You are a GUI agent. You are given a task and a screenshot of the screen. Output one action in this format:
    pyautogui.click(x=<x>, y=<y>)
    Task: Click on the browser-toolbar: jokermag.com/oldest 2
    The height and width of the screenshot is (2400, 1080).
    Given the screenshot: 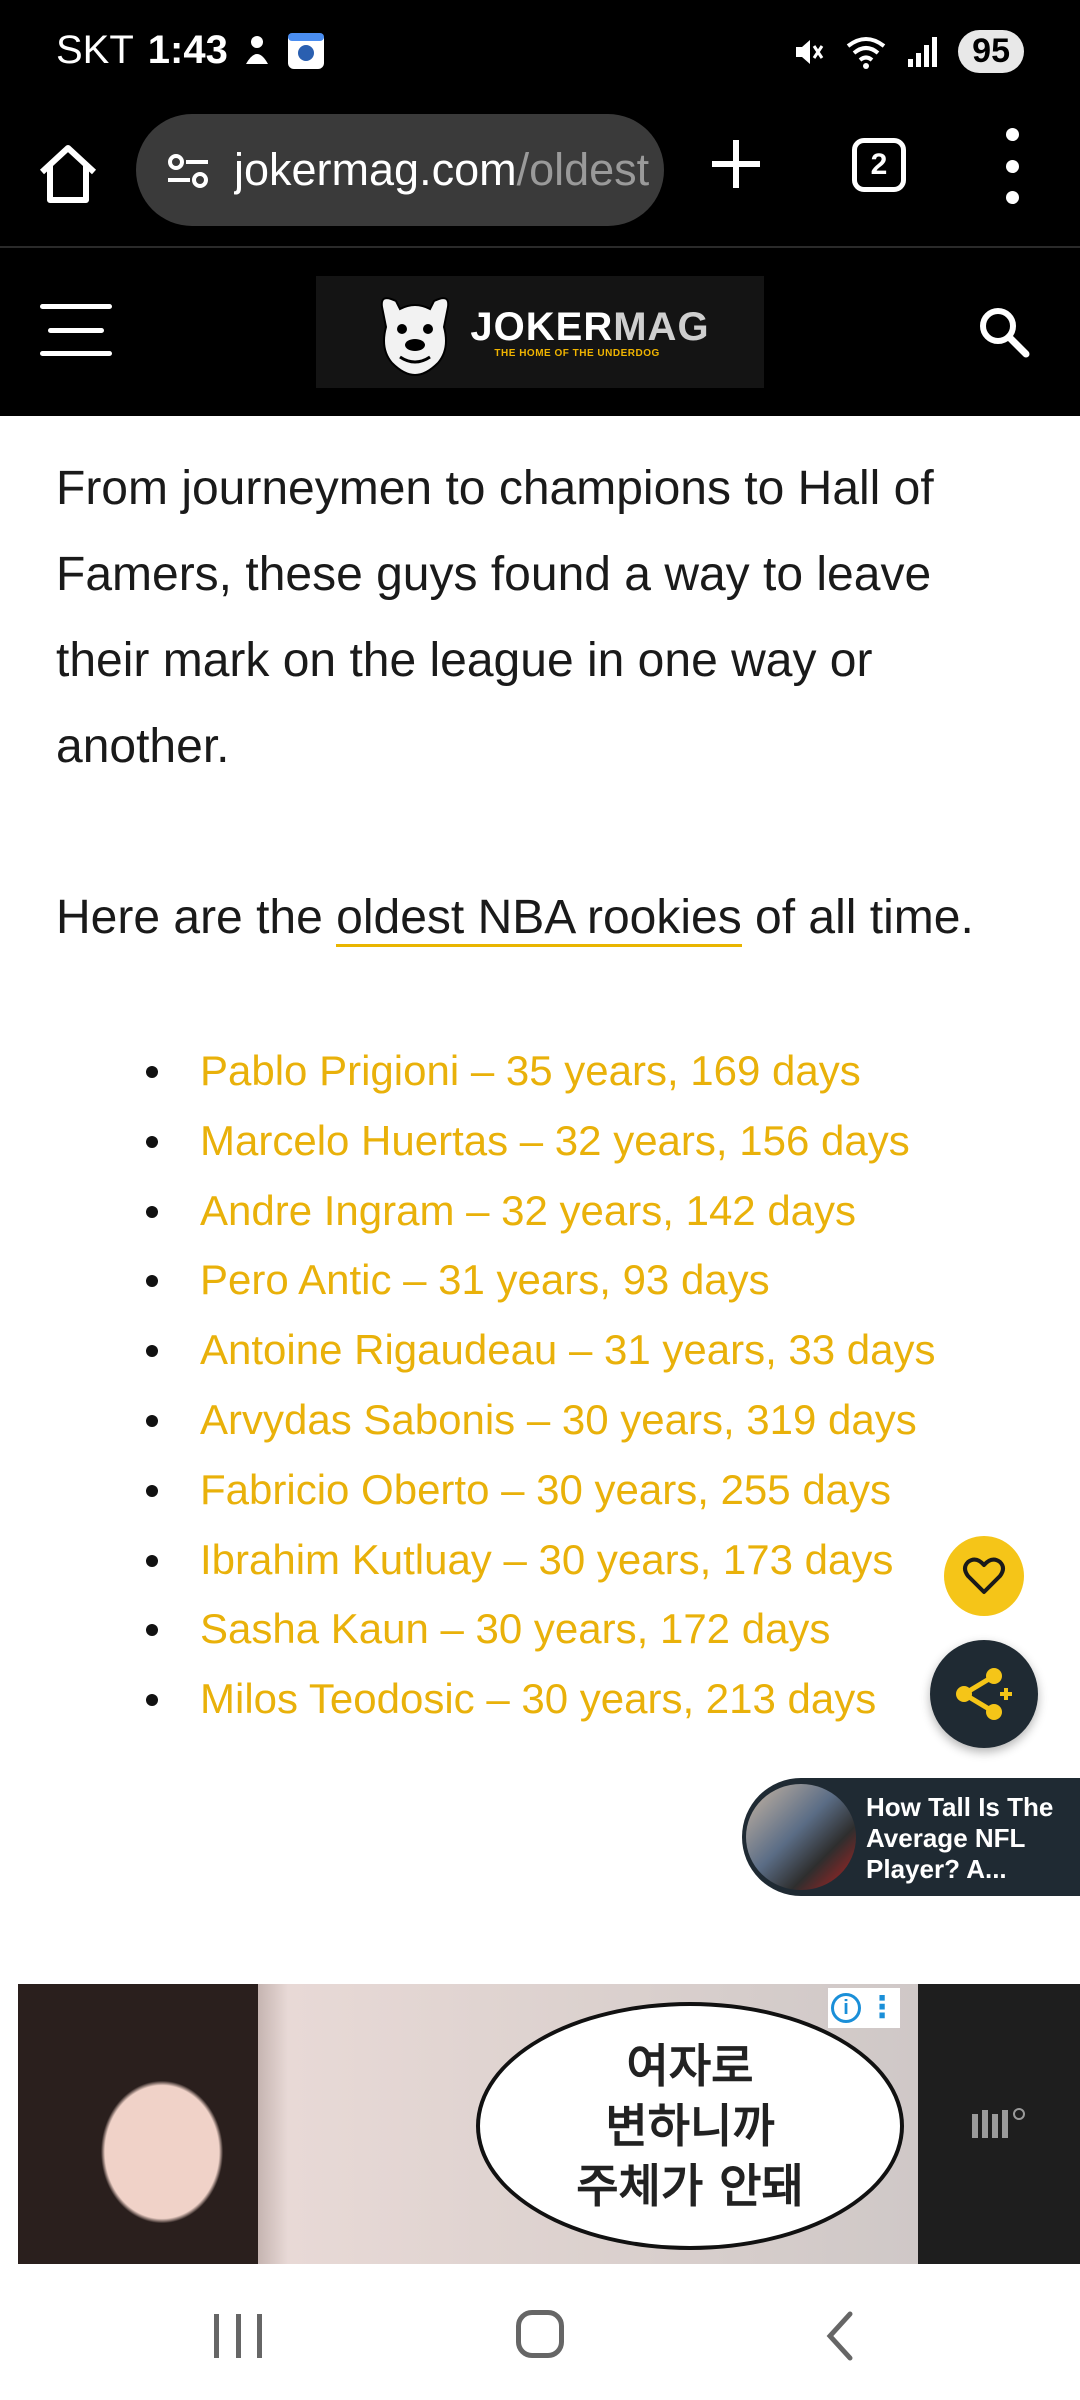 What is the action you would take?
    pyautogui.click(x=540, y=178)
    